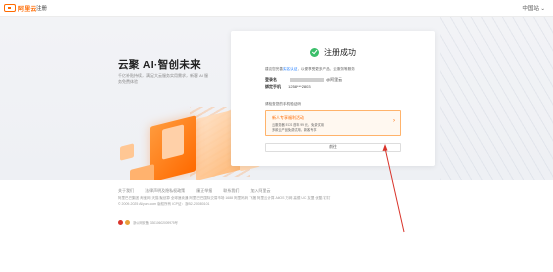 This screenshot has height=272, width=553. Describe the element at coordinates (159, 65) in the screenshot. I see `hero-title: 云聚 AI·智创未来` at that location.